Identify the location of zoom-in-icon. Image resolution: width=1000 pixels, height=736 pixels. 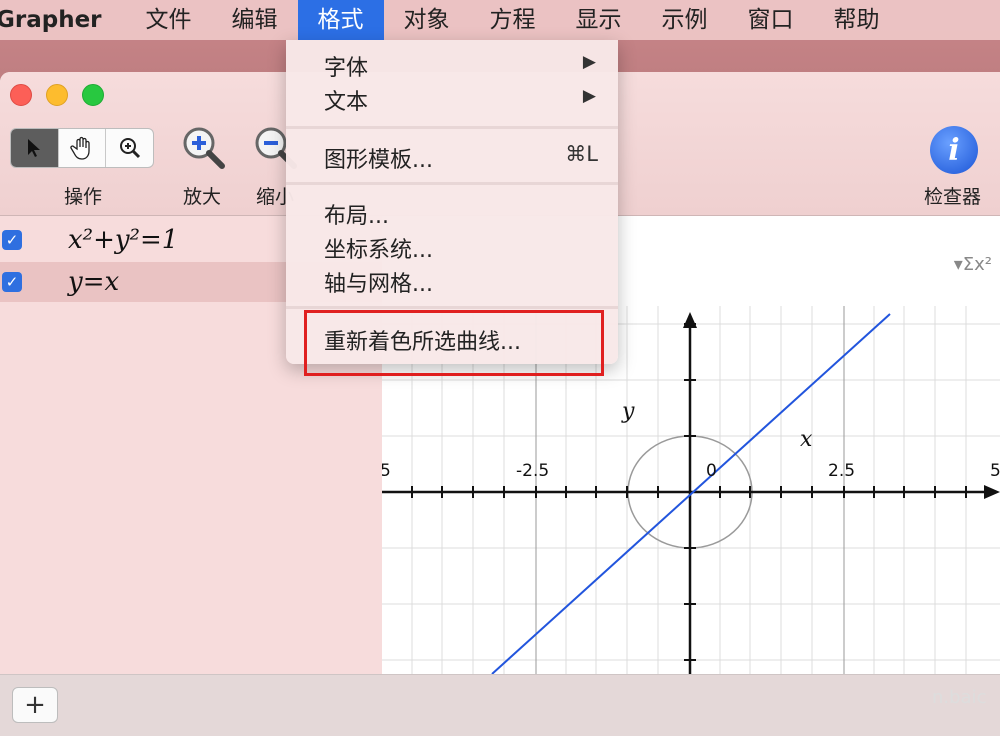
(203, 147).